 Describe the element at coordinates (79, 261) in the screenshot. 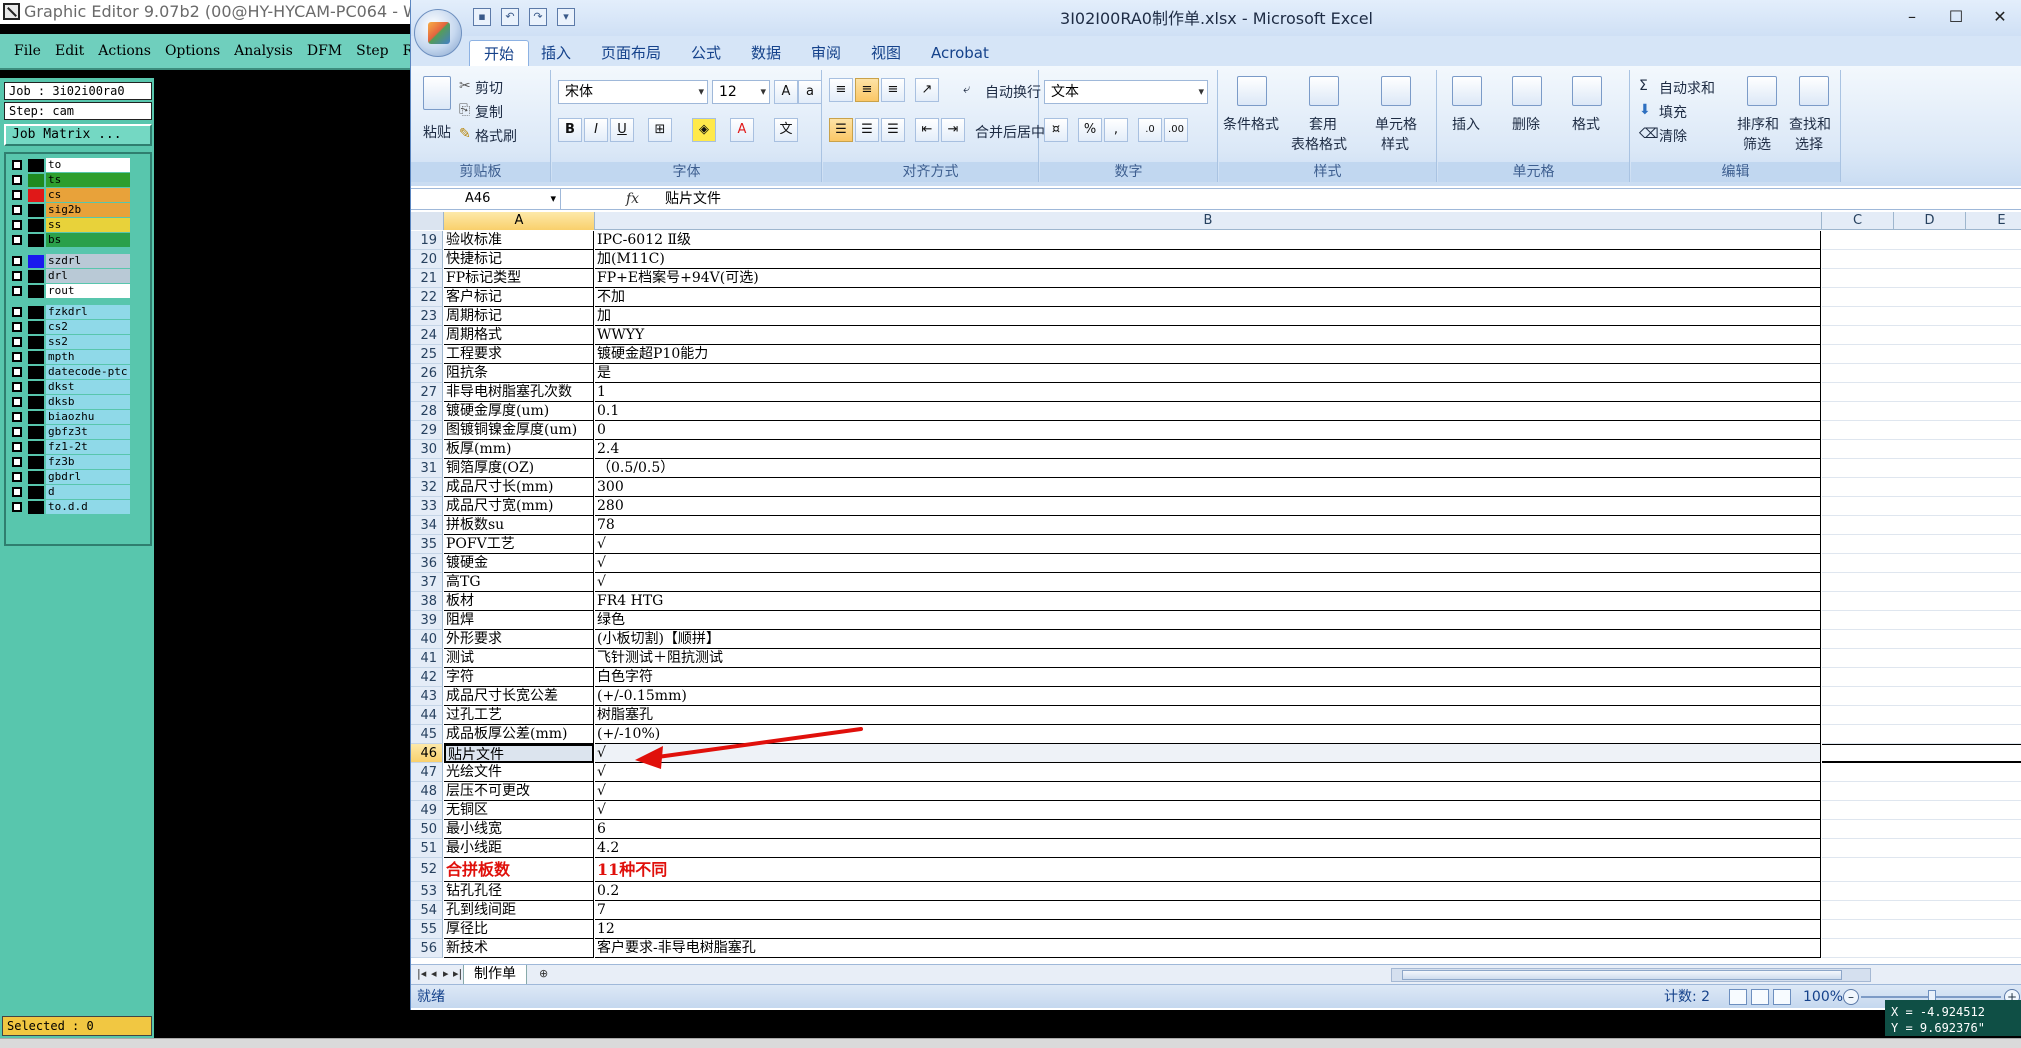

I see `layer-row-szdrl: szdrl` at that location.